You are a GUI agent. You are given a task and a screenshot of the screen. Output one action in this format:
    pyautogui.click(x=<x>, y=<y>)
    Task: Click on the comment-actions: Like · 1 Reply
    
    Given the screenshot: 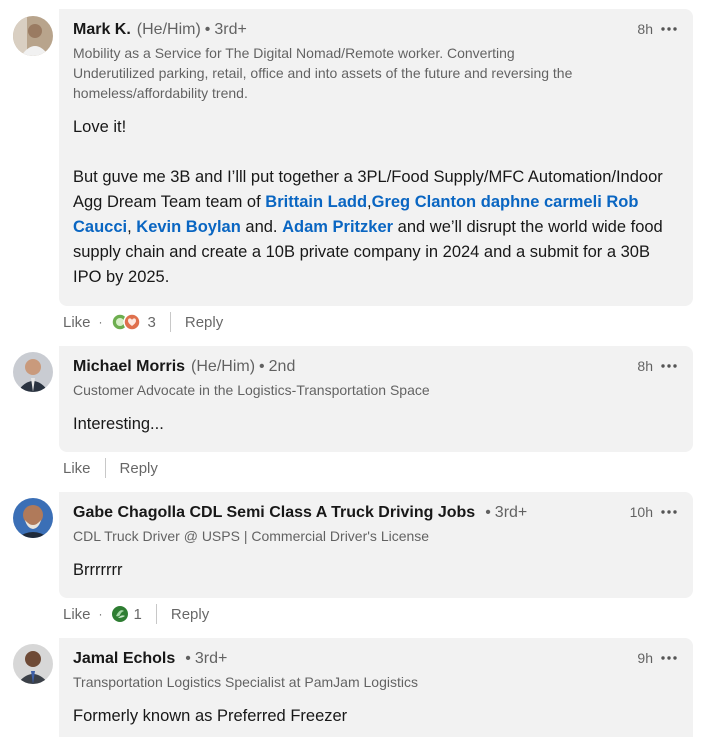 What is the action you would take?
    pyautogui.click(x=136, y=614)
    